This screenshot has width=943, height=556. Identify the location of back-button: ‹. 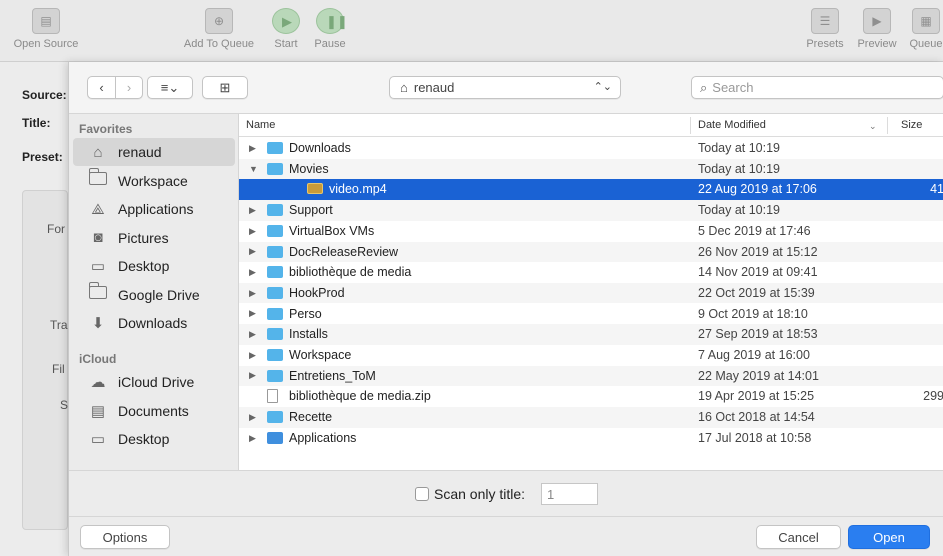
(101, 87).